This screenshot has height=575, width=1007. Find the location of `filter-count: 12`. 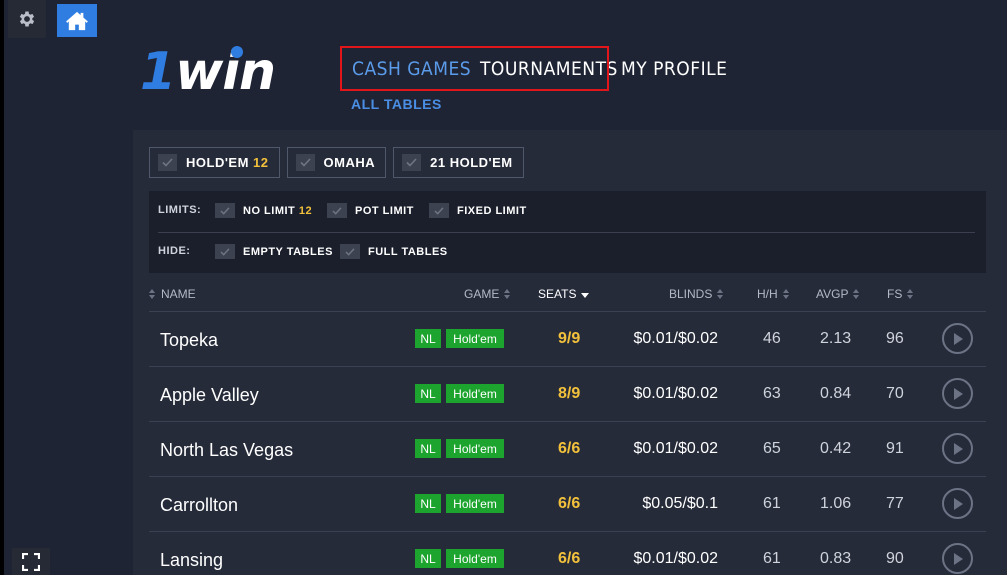

filter-count: 12 is located at coordinates (261, 162).